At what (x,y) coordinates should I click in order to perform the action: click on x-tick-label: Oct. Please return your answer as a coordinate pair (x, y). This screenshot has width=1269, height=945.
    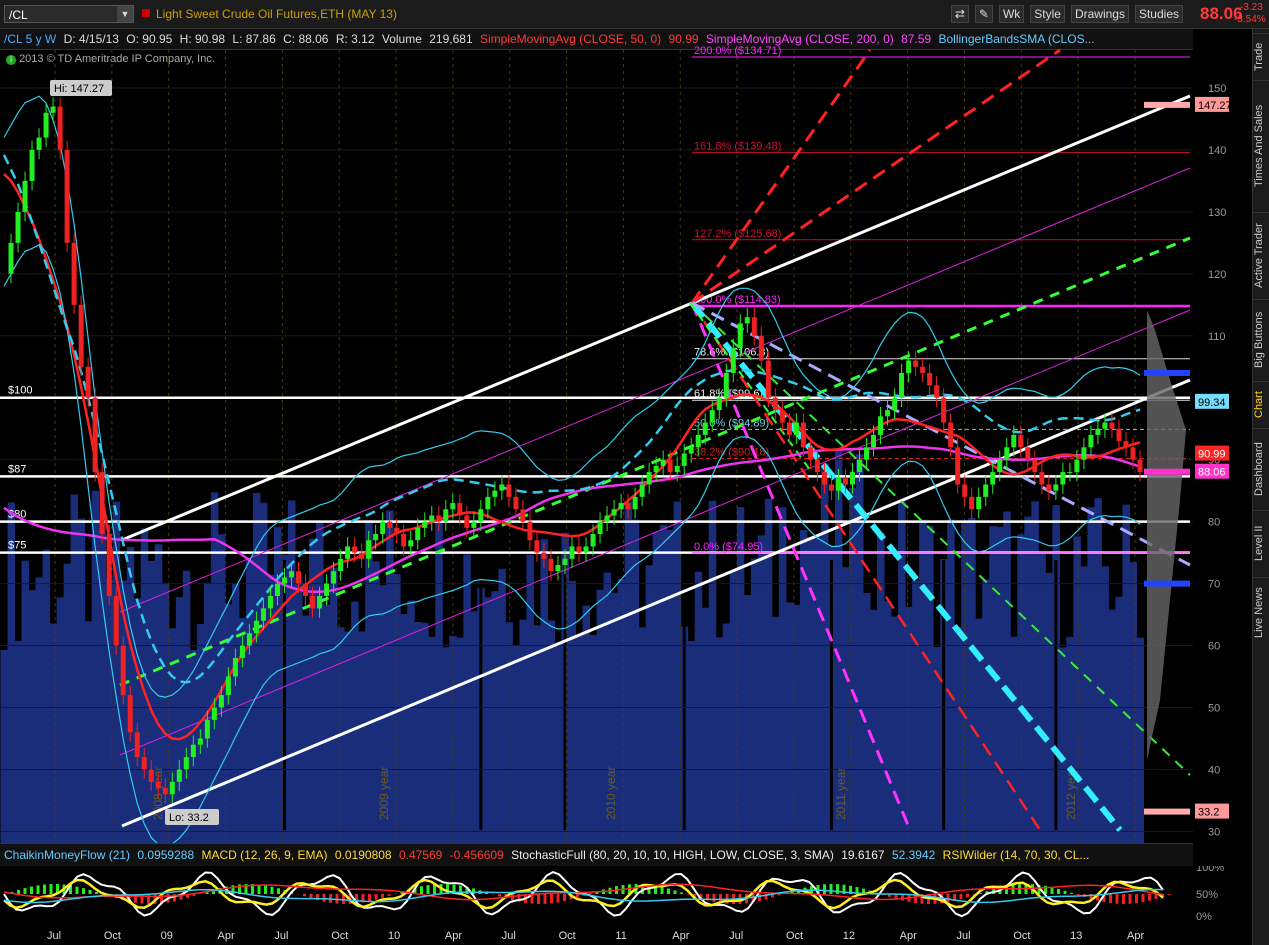
    Looking at the image, I should click on (1021, 936).